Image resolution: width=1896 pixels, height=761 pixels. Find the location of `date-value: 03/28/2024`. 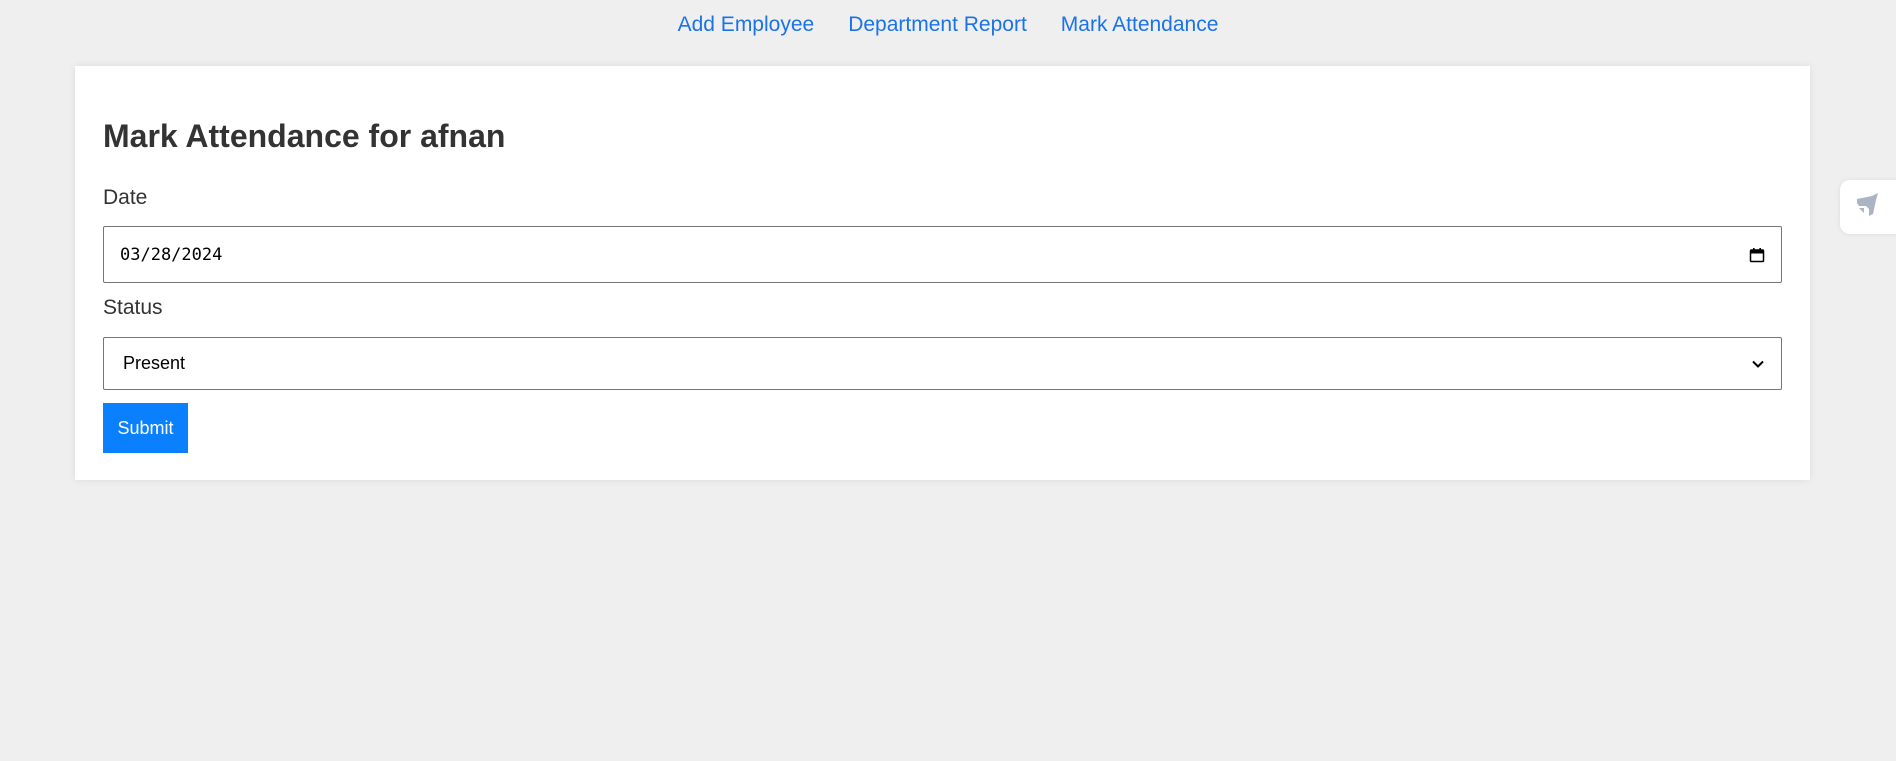

date-value: 03/28/2024 is located at coordinates (171, 254).